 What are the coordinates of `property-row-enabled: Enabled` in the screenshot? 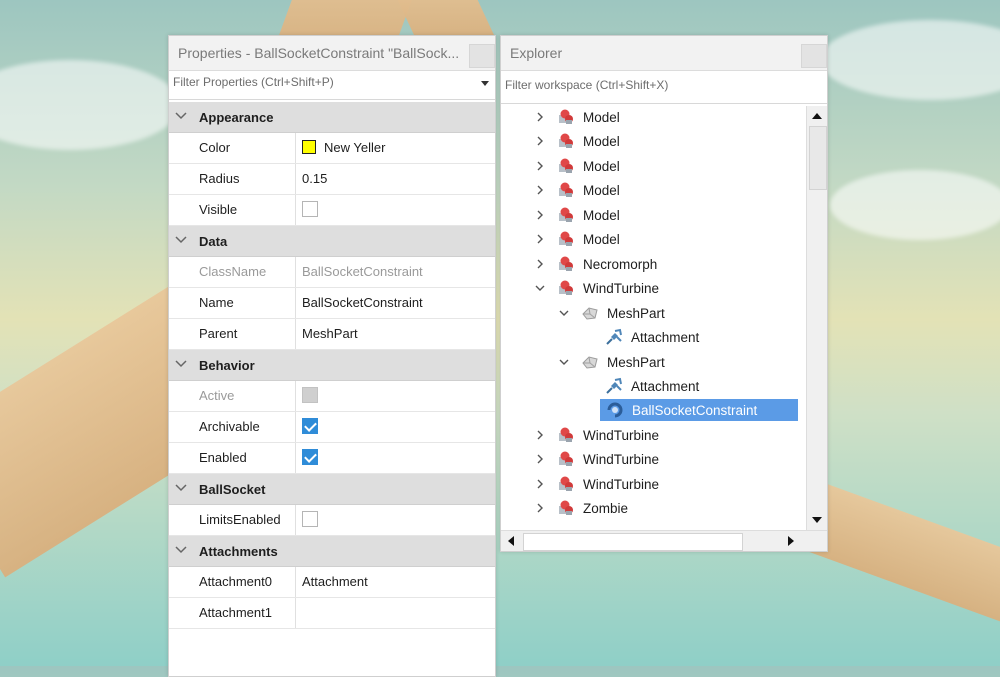 It's located at (332, 458).